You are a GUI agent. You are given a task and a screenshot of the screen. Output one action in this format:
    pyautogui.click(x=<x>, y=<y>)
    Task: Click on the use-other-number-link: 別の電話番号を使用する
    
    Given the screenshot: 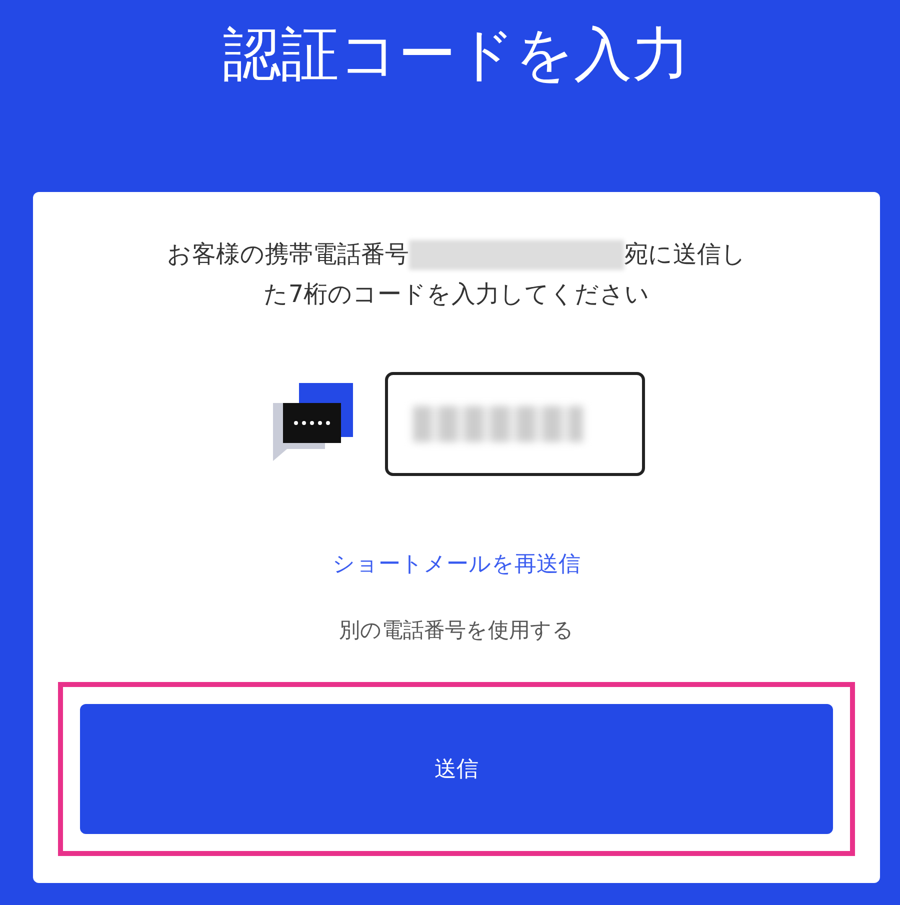 What is the action you would take?
    pyautogui.click(x=456, y=630)
    